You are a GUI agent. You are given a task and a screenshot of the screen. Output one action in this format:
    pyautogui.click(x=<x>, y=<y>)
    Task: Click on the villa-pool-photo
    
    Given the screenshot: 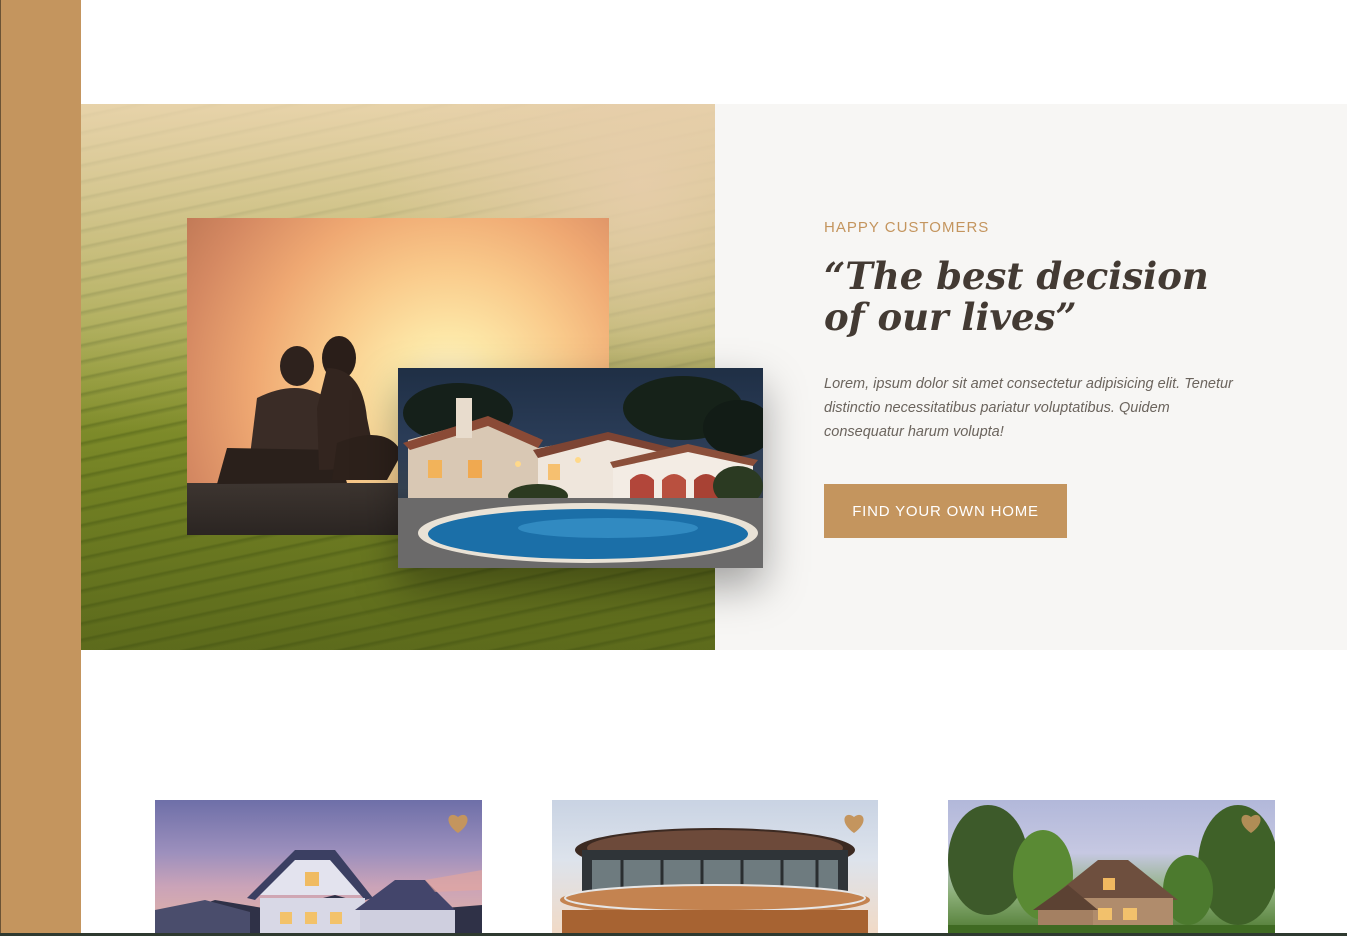 What is the action you would take?
    pyautogui.click(x=580, y=468)
    